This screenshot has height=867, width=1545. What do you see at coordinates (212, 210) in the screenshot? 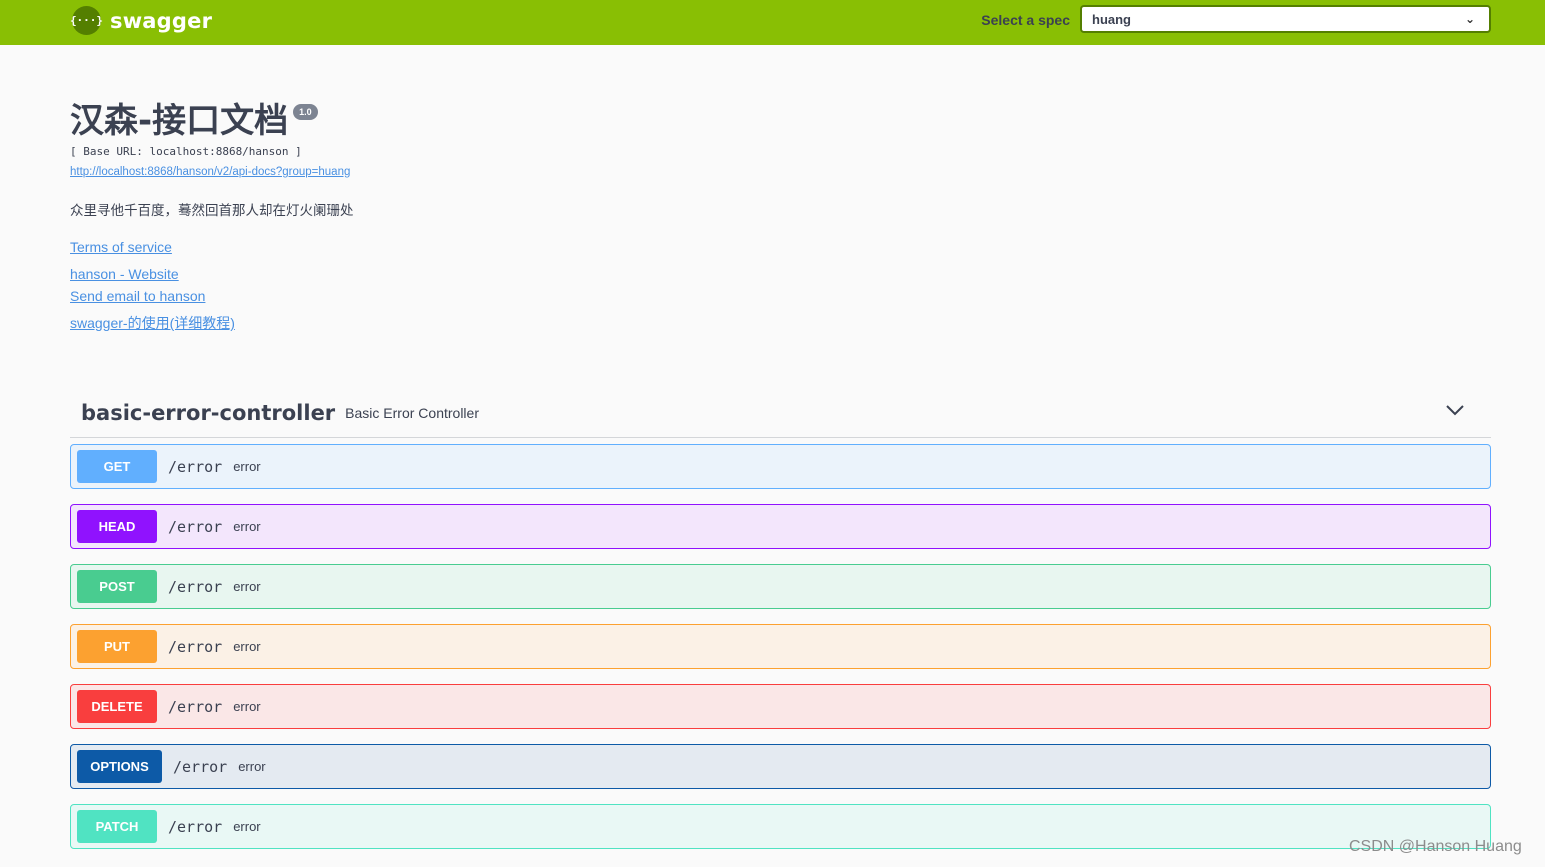
I see `api-description: 众里寻他千百度，蓦然回首那人却在灯火阑珊处` at bounding box center [212, 210].